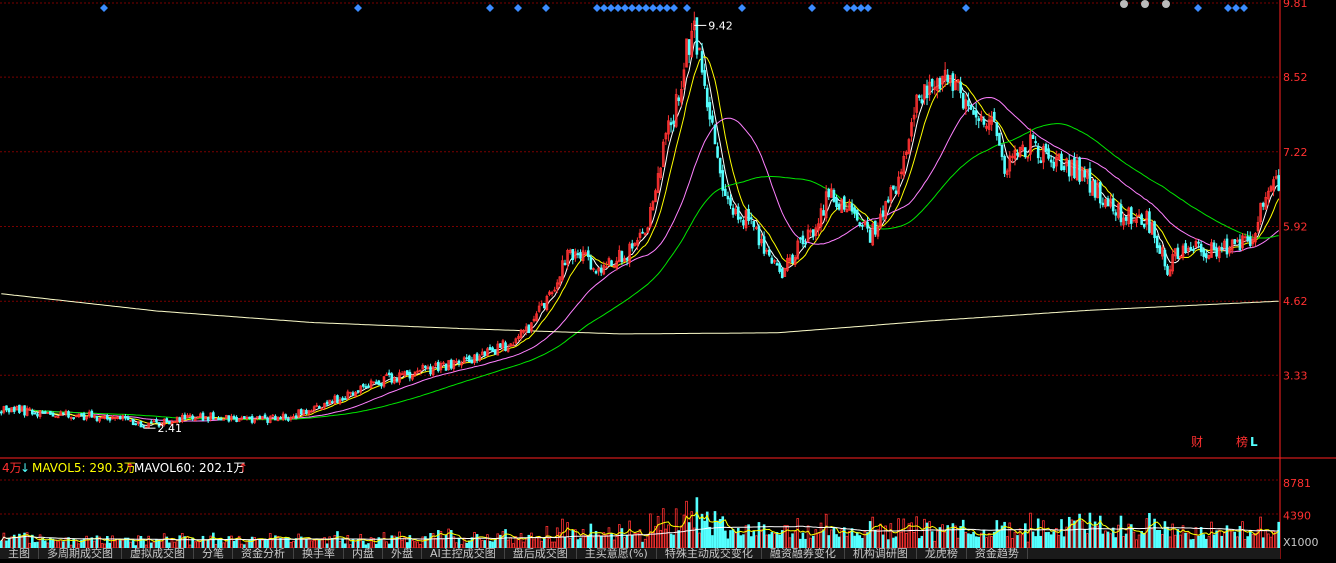  I want to click on tab-13: 机构调研图, so click(881, 553).